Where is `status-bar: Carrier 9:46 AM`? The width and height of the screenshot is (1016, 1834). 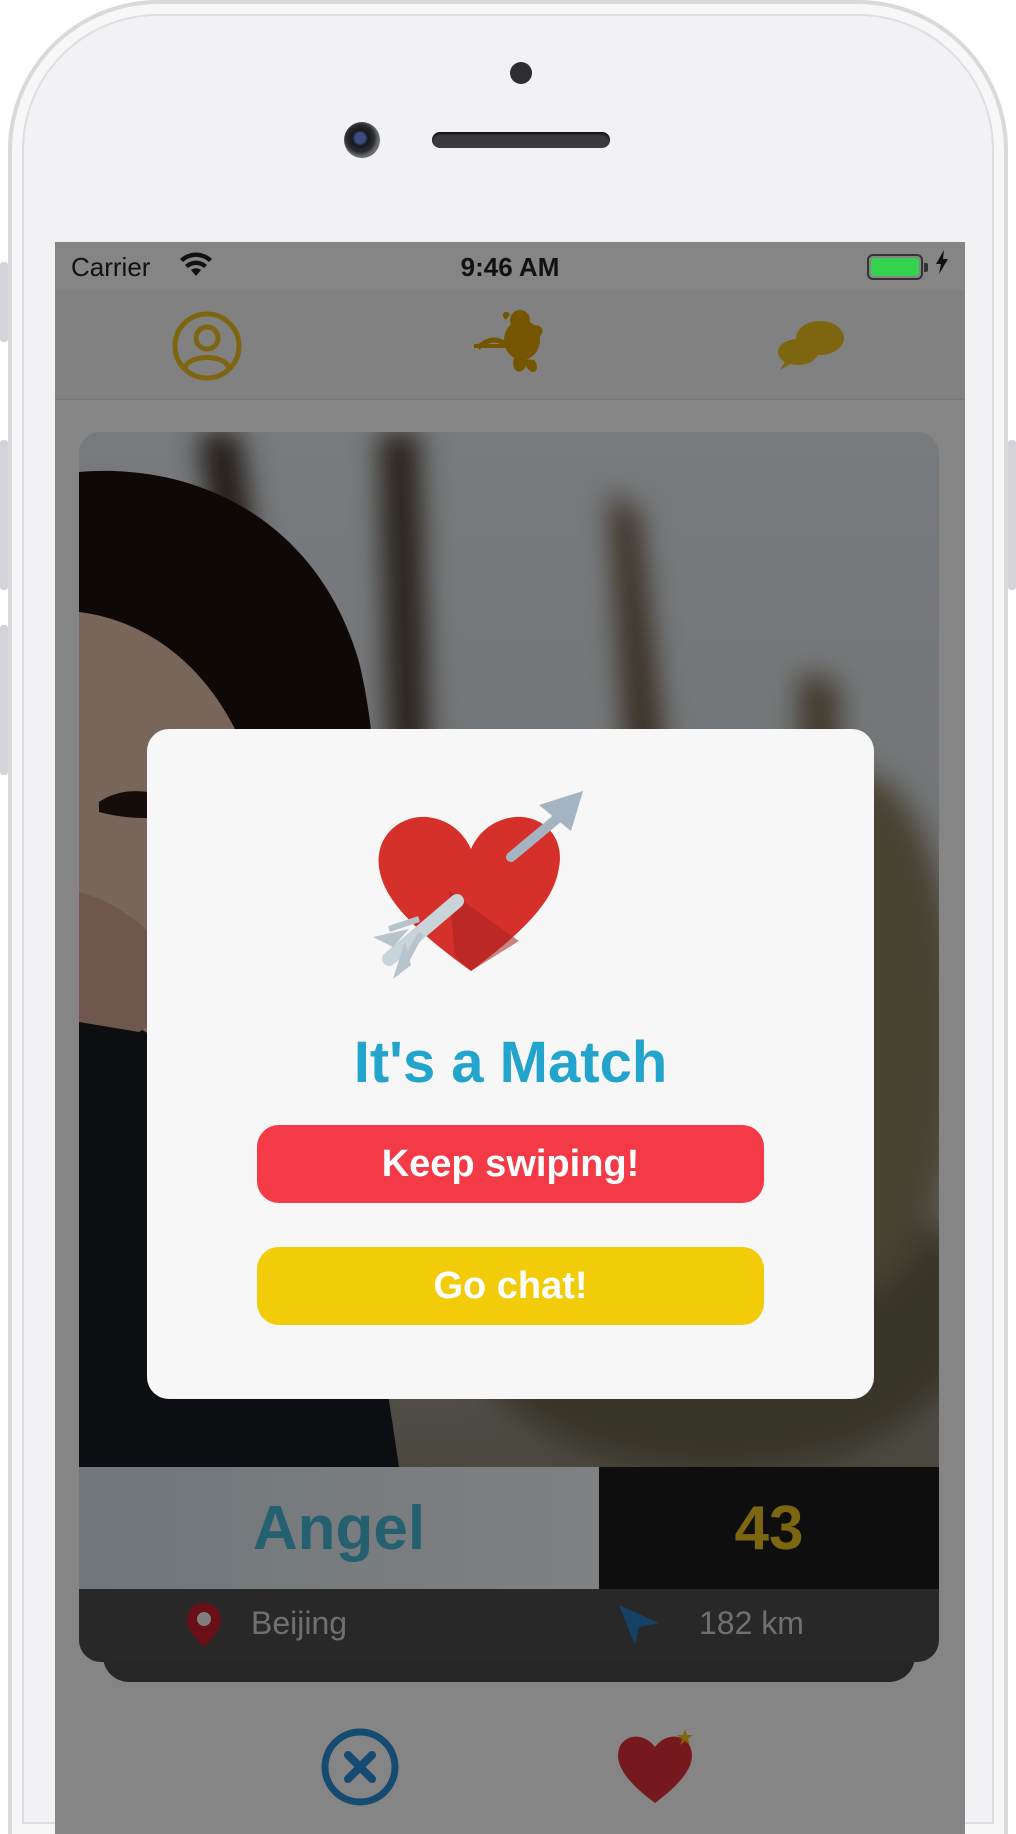 status-bar: Carrier 9:46 AM is located at coordinates (510, 266).